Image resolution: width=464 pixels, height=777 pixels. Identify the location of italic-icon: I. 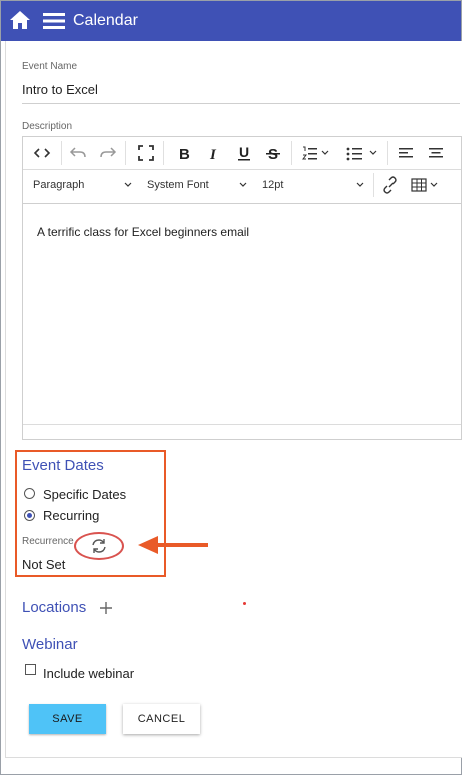
(214, 153).